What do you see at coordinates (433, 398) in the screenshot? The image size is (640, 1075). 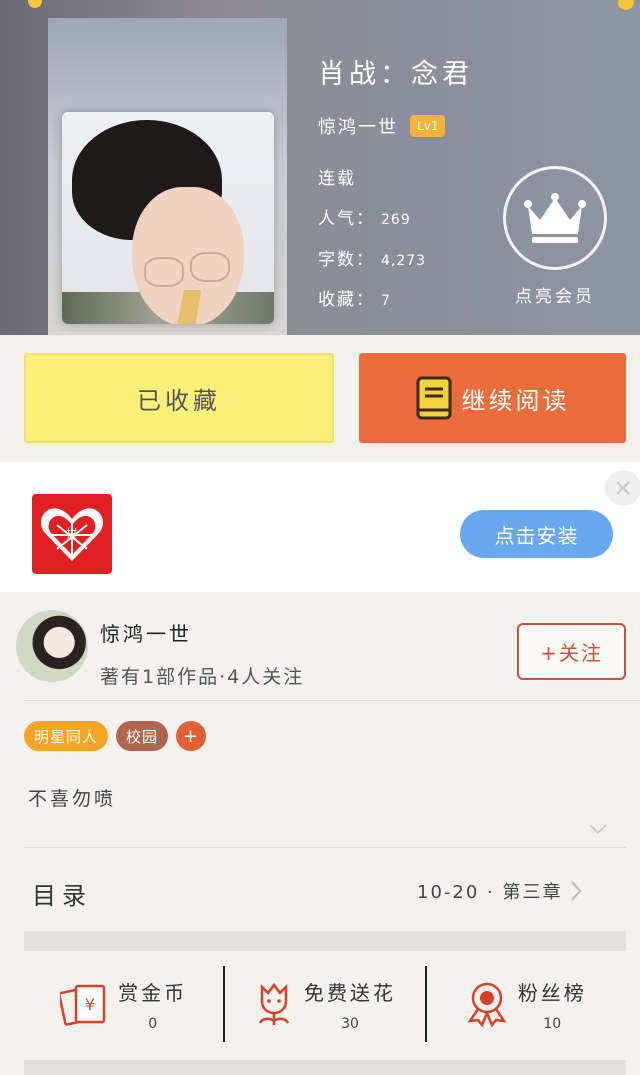 I see `book-icon` at bounding box center [433, 398].